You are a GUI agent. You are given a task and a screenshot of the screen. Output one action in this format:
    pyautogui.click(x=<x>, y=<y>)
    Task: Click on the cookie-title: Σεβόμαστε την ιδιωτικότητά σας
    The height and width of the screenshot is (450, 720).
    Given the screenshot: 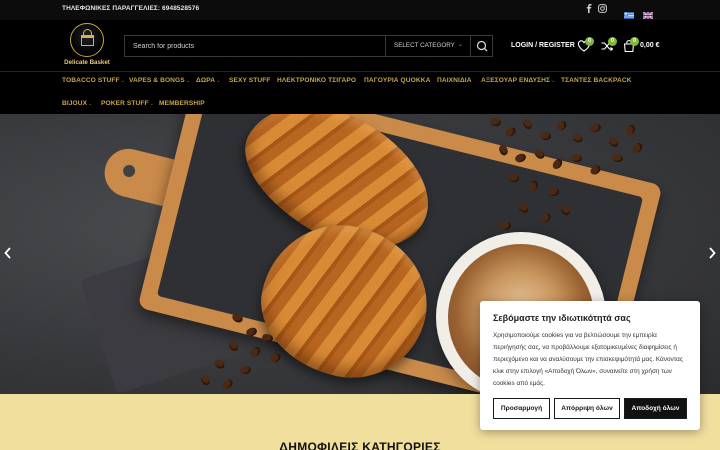 What is the action you would take?
    pyautogui.click(x=562, y=318)
    